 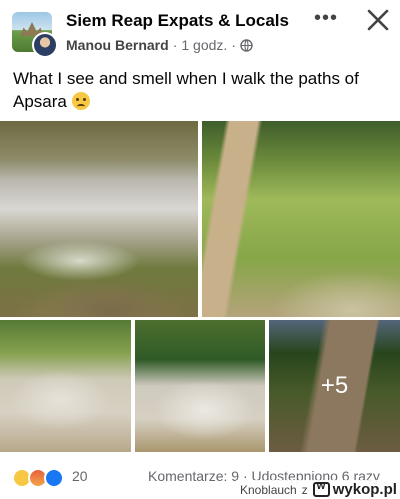 What do you see at coordinates (45, 45) in the screenshot?
I see `user-avatar` at bounding box center [45, 45].